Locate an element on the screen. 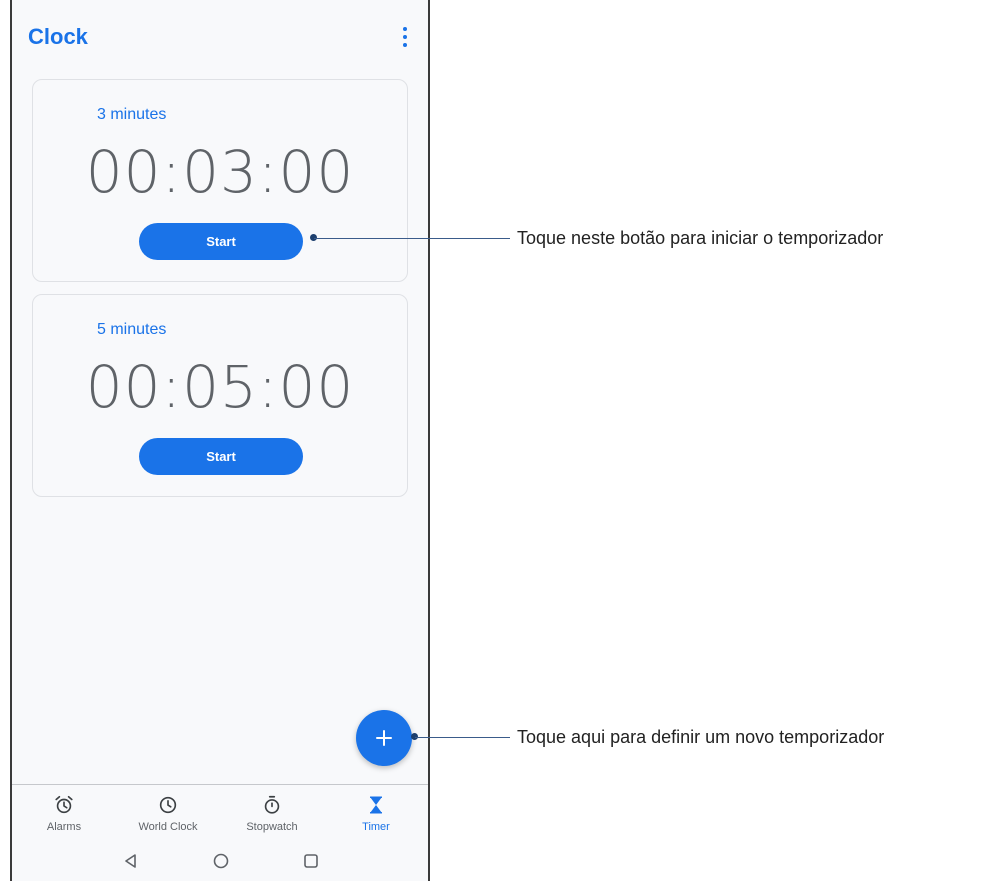  recents-icon is located at coordinates (311, 861).